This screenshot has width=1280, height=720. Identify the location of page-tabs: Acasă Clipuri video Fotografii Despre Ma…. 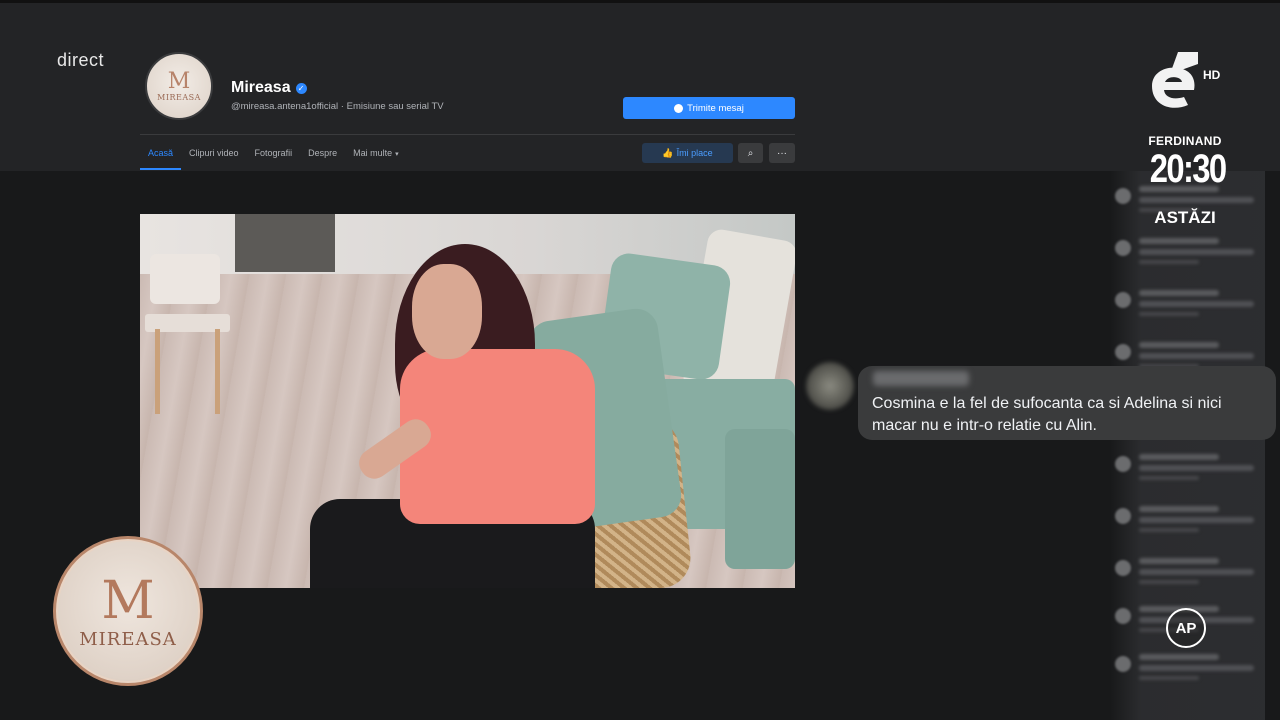
(273, 155).